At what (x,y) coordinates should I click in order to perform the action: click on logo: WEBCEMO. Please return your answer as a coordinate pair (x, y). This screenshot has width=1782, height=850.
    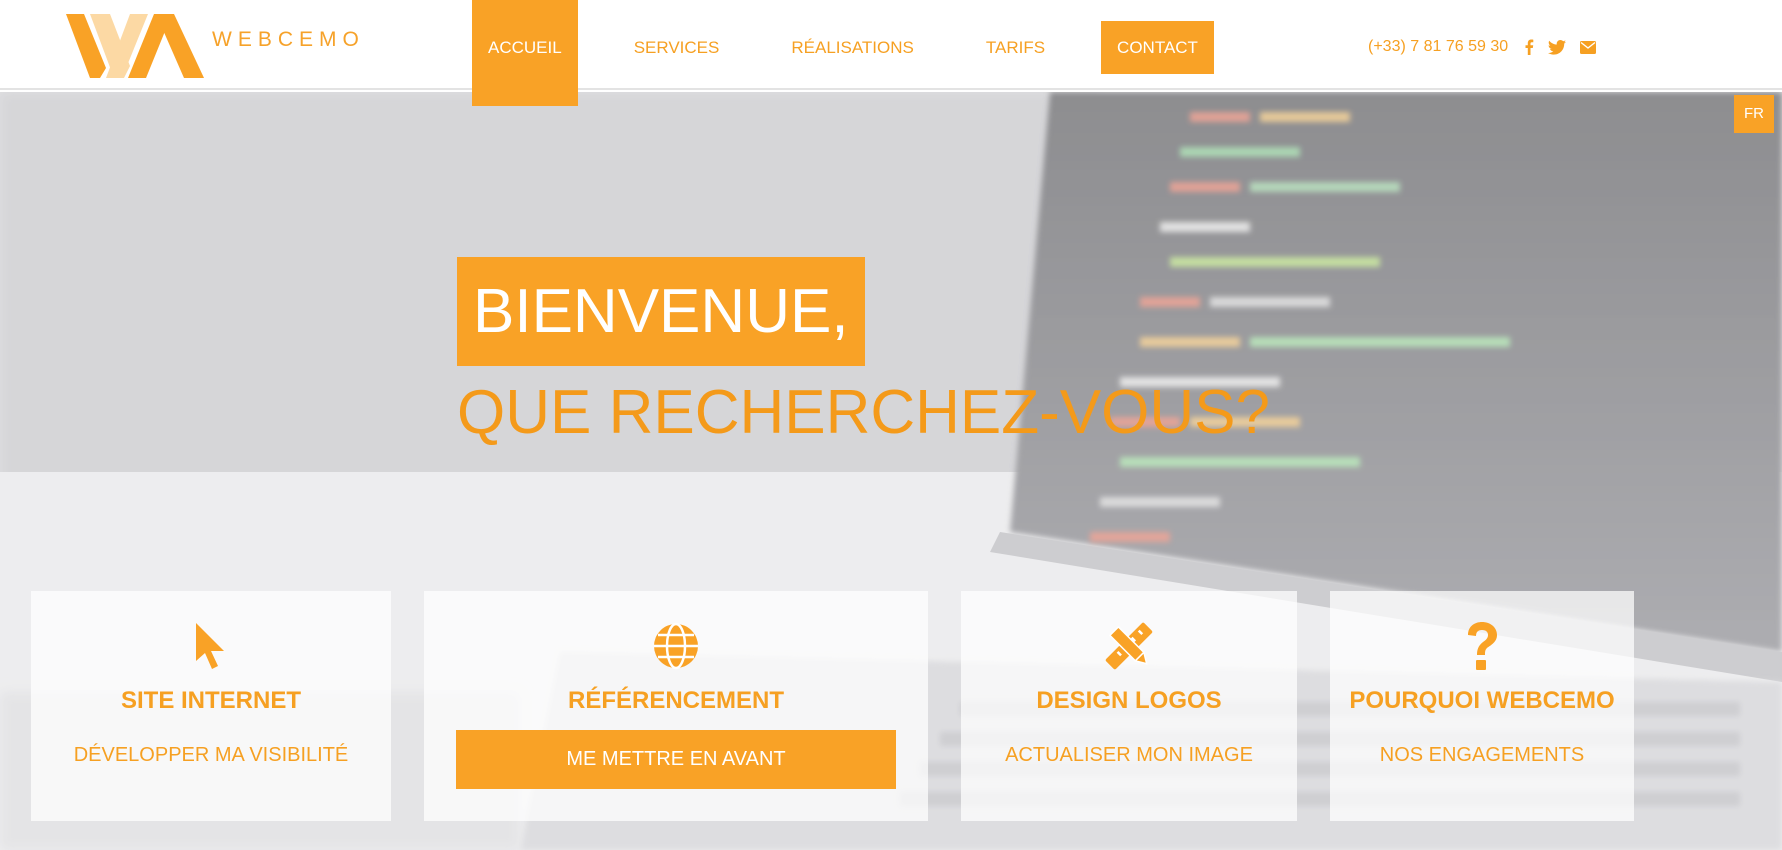
    Looking at the image, I should click on (215, 46).